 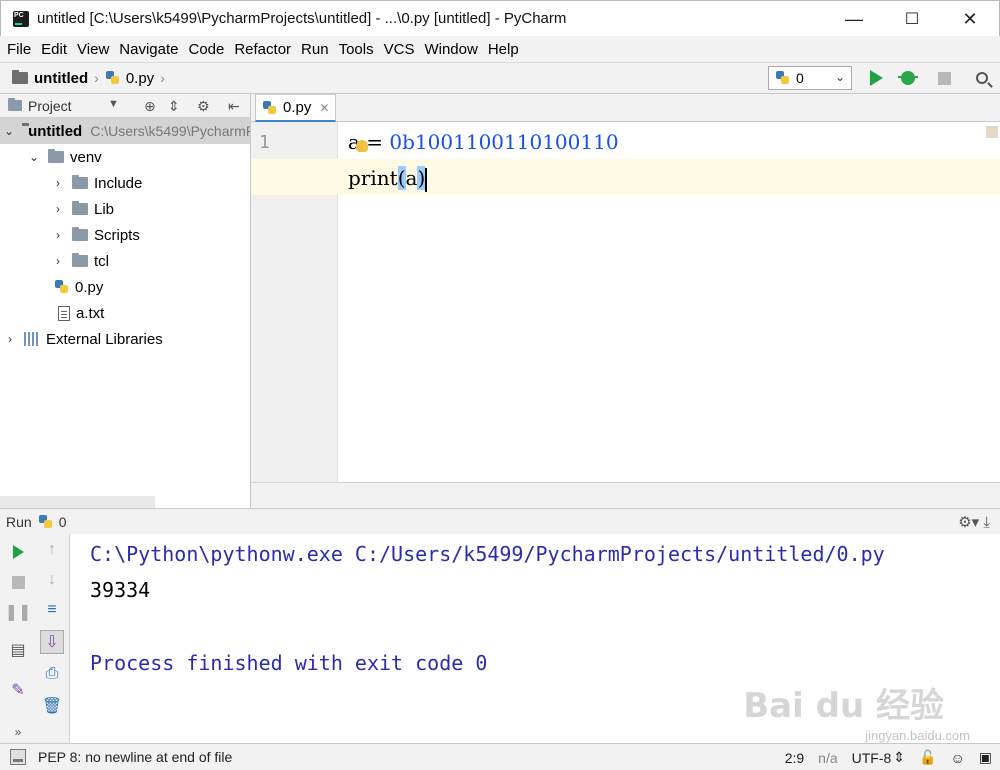 What do you see at coordinates (625, 495) in the screenshot?
I see `editor-bottom-bar` at bounding box center [625, 495].